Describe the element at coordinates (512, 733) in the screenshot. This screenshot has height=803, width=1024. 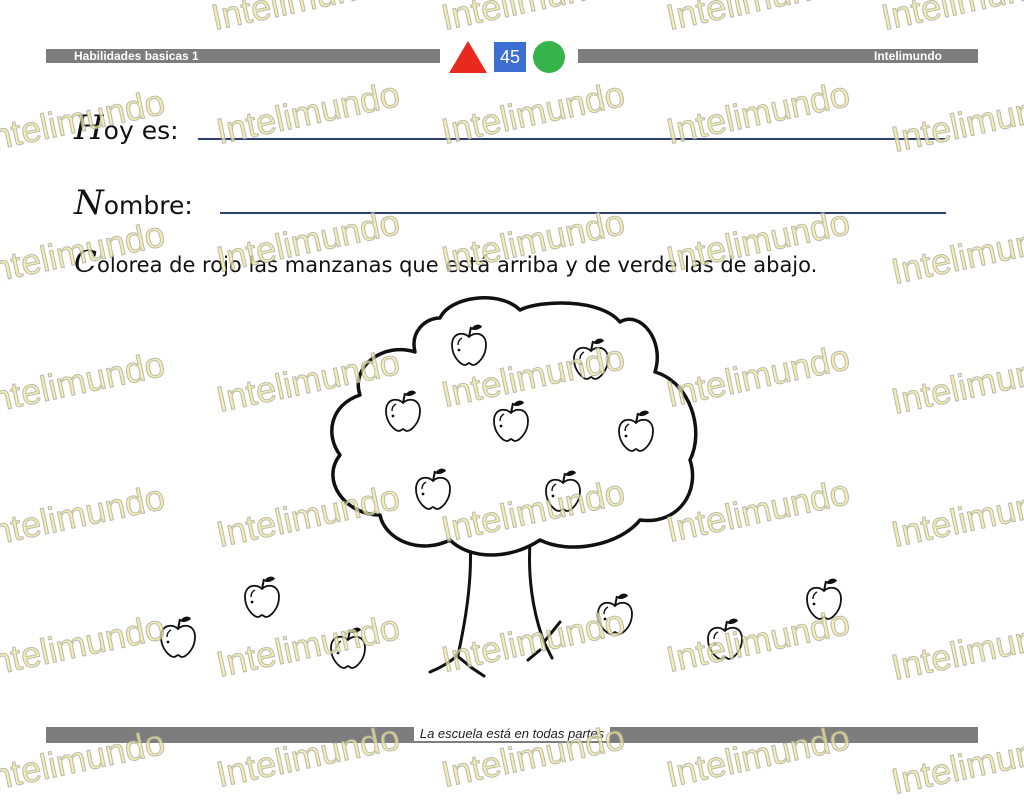
I see `footer-text: La escuela está en todas partes` at that location.